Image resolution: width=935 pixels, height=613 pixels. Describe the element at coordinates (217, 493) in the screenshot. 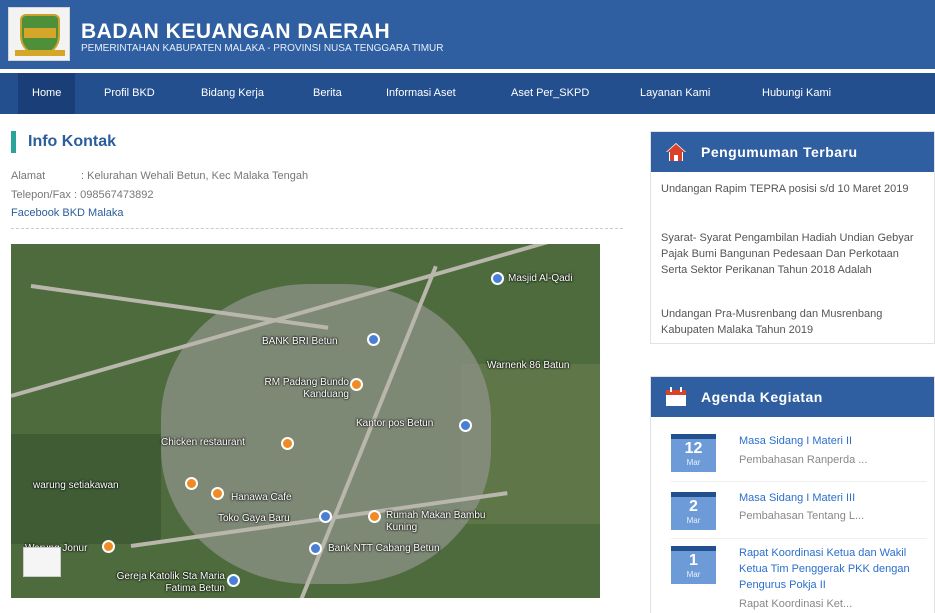

I see `cafe-pin-icon` at that location.